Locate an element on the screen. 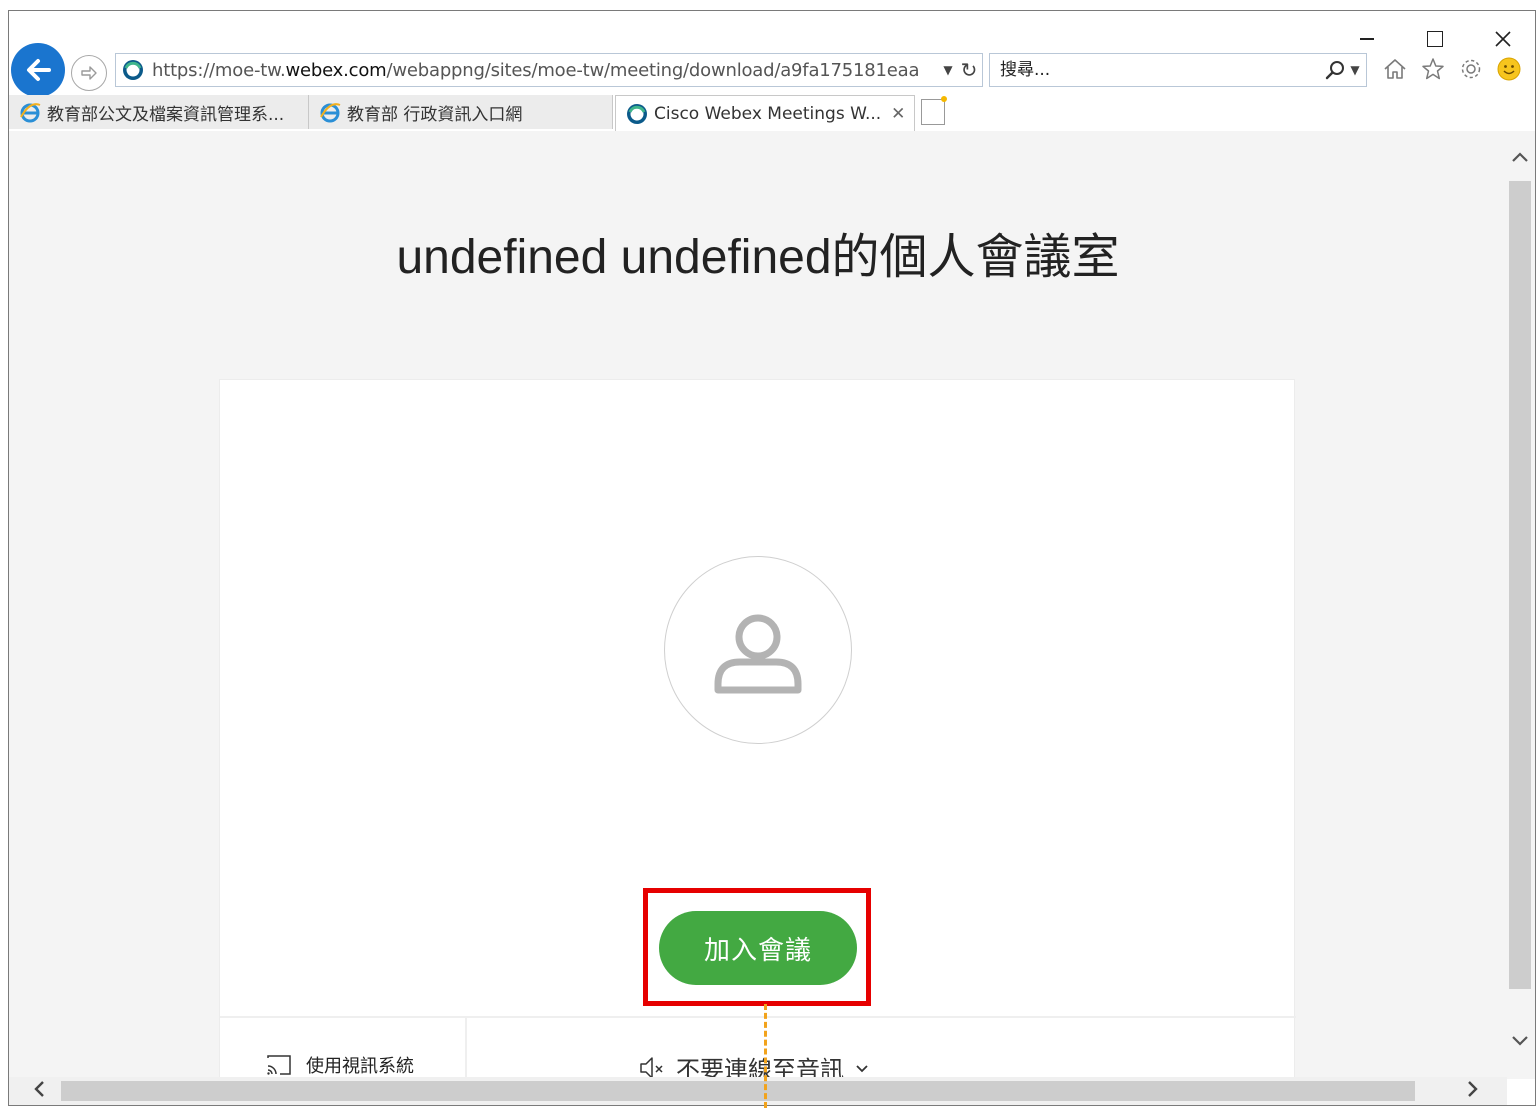 This screenshot has width=1539, height=1108. avatar is located at coordinates (758, 650).